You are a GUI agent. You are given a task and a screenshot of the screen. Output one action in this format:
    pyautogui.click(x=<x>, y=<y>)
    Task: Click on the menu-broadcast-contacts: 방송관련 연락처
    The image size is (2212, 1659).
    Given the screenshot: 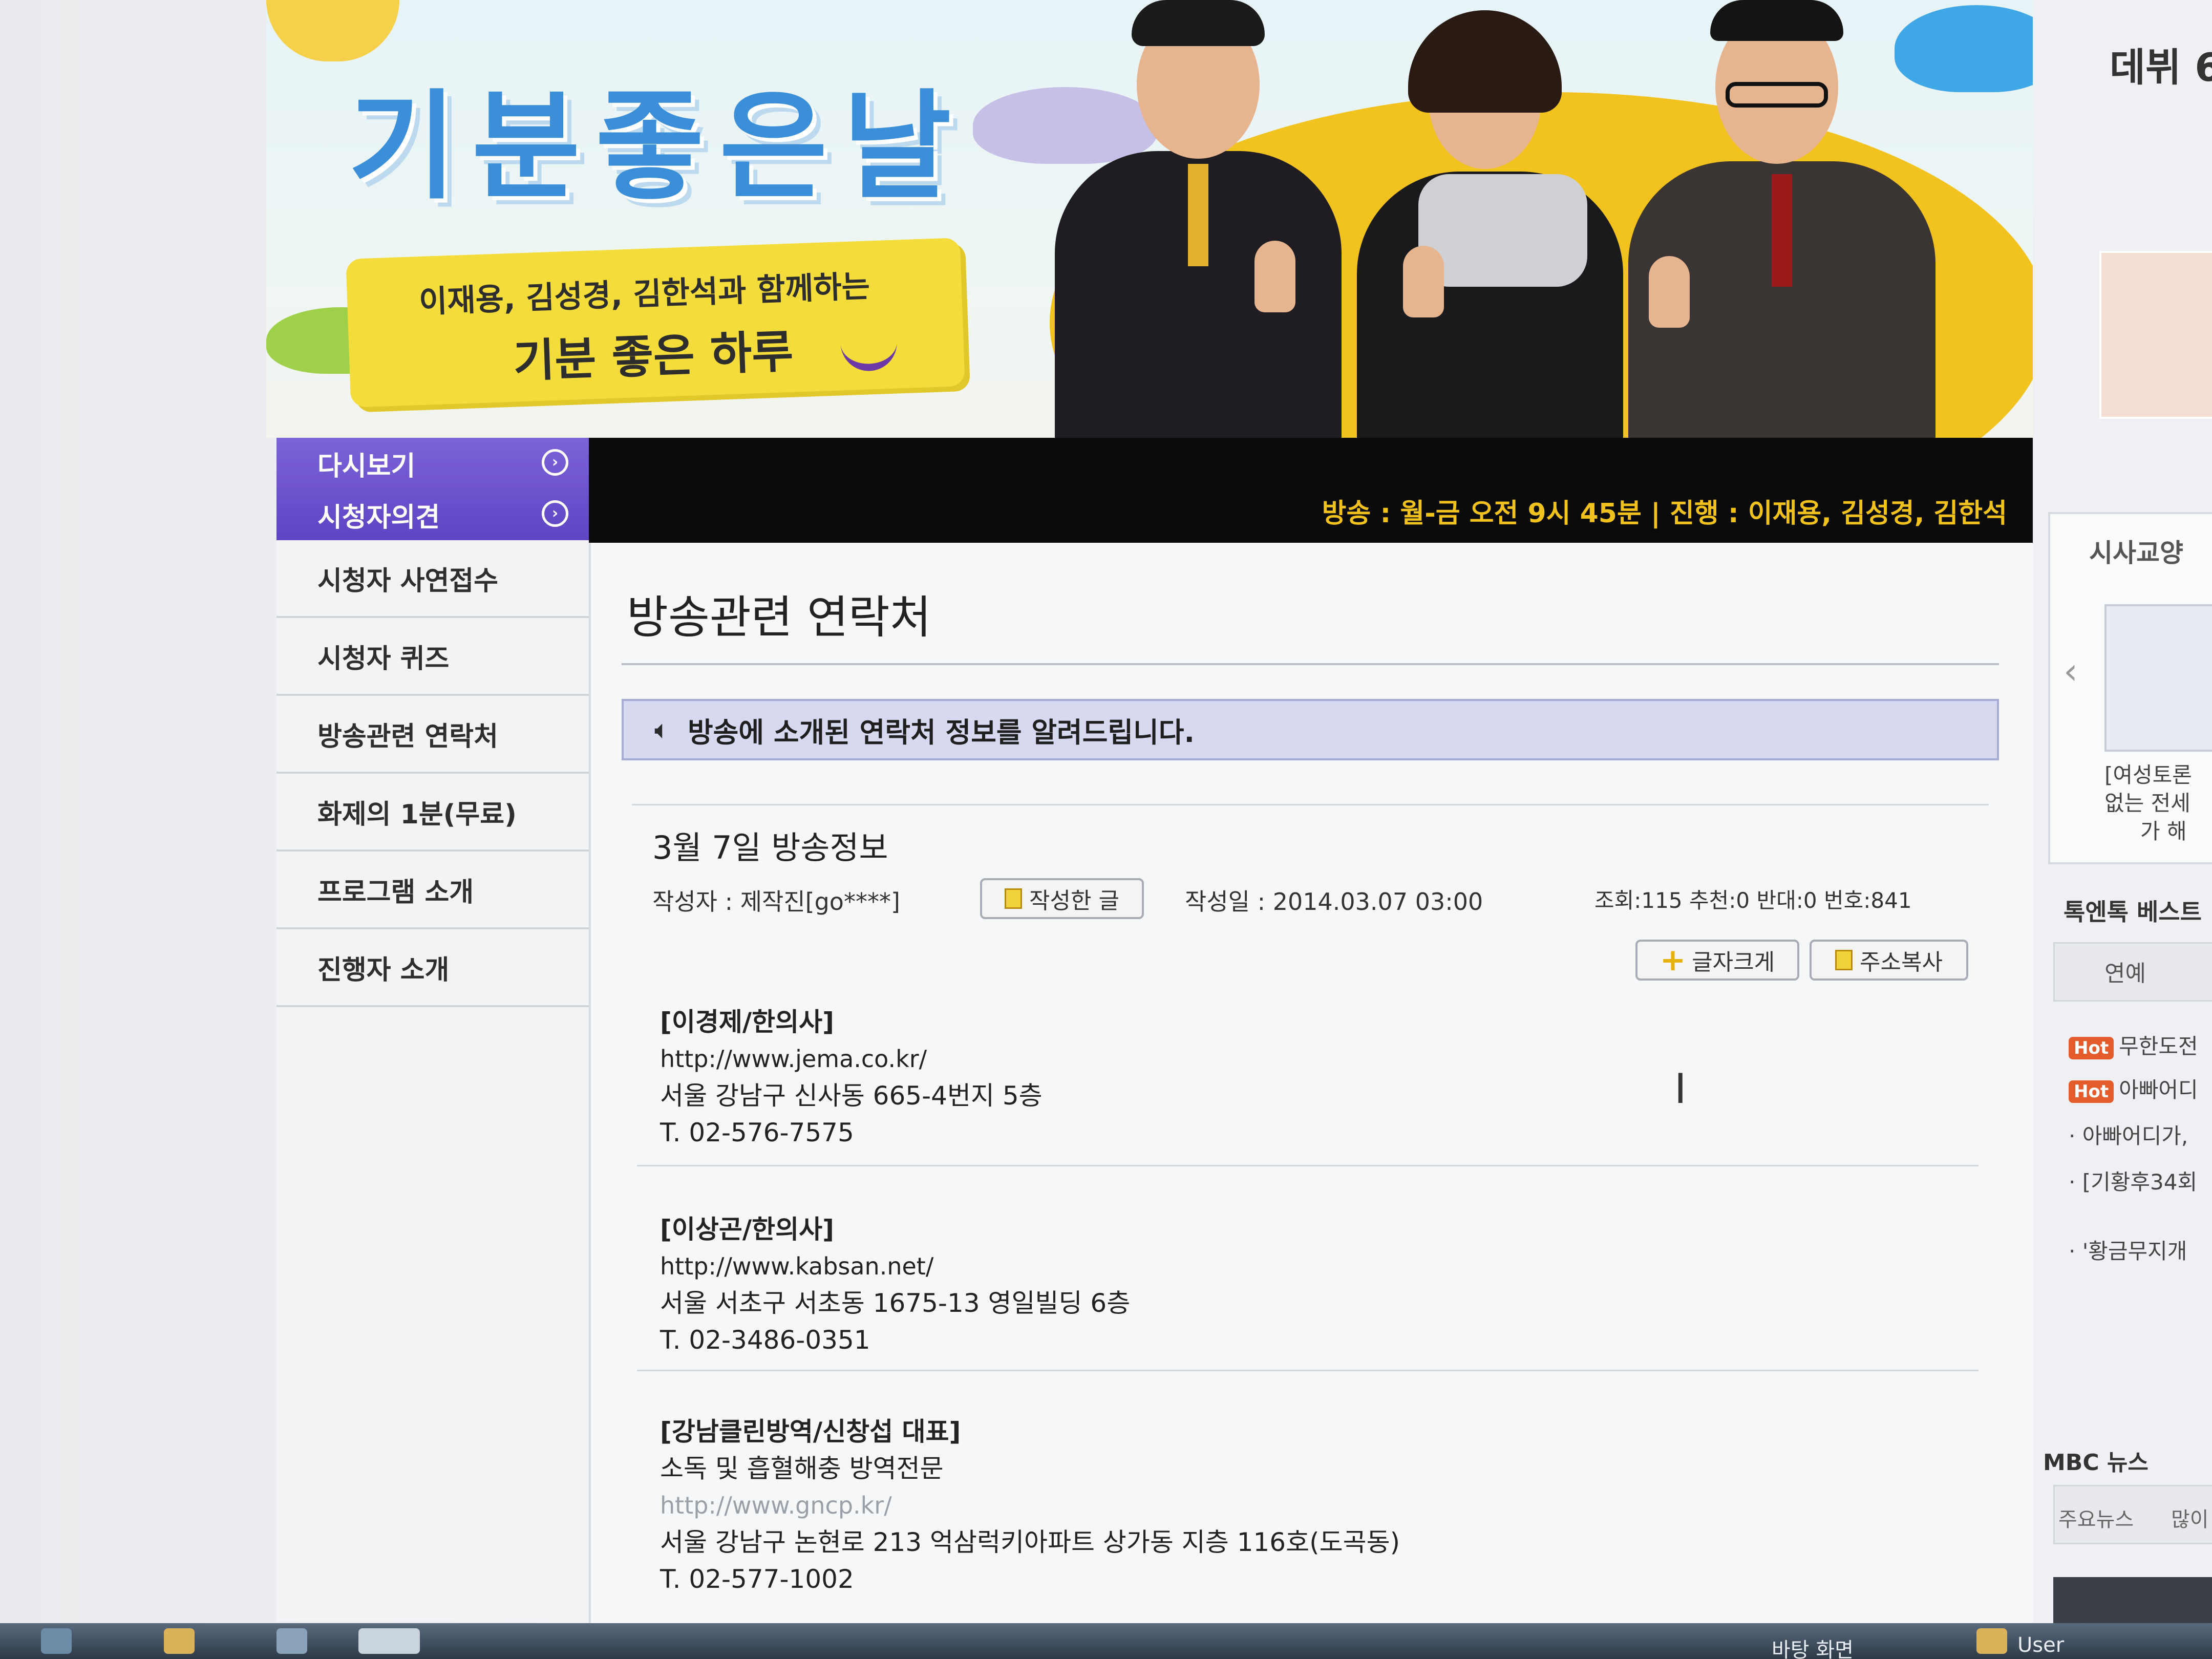 What is the action you would take?
    pyautogui.click(x=435, y=735)
    